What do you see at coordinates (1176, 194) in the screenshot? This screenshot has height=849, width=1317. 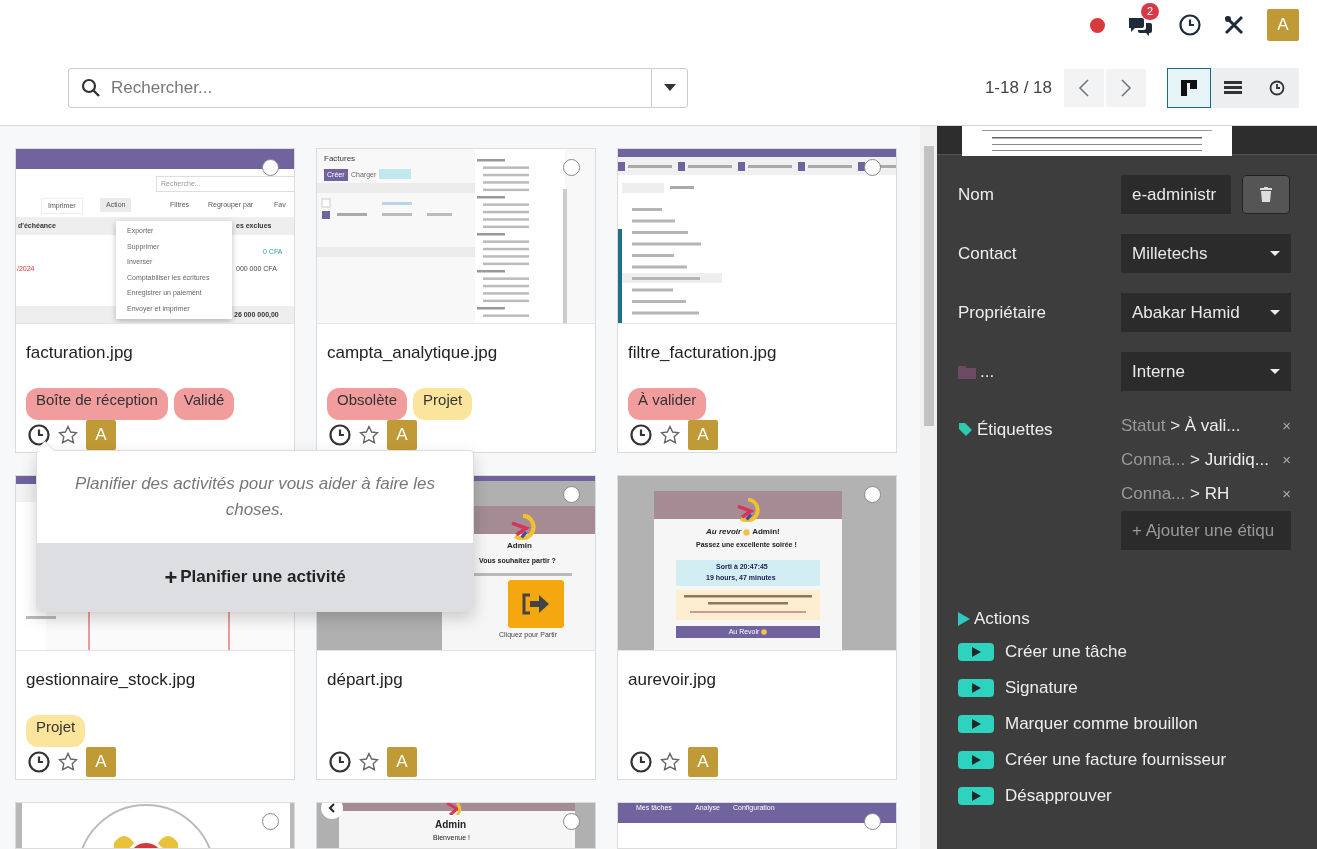 I see `name-field: e-administr` at bounding box center [1176, 194].